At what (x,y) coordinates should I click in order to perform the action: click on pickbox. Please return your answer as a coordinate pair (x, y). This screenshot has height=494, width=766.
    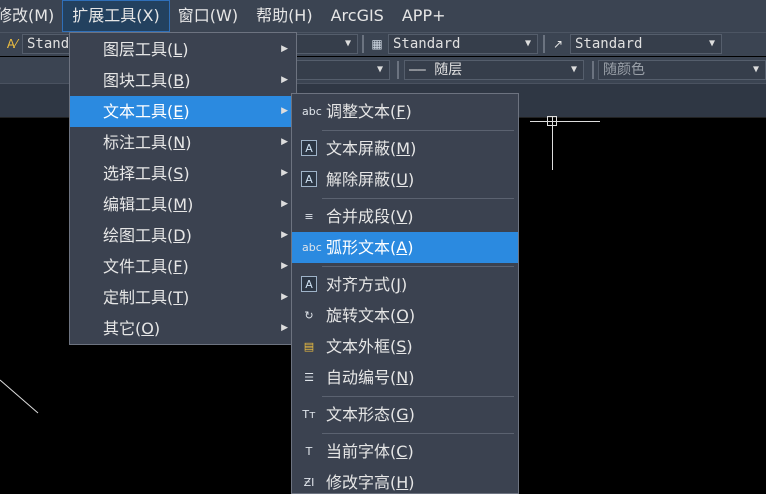
    Looking at the image, I should click on (552, 121).